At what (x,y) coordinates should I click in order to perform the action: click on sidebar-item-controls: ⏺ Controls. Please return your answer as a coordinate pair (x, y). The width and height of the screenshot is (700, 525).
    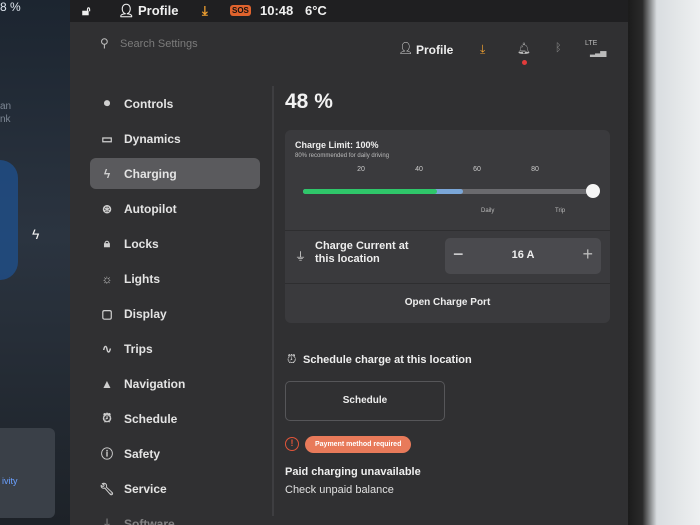
    Looking at the image, I should click on (175, 103).